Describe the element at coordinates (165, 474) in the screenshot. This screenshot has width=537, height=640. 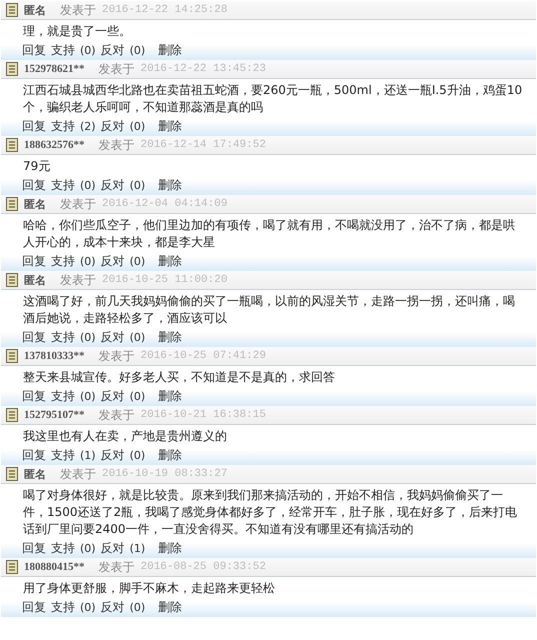
I see `comment-date: 2016-10-19 08:33:27` at that location.